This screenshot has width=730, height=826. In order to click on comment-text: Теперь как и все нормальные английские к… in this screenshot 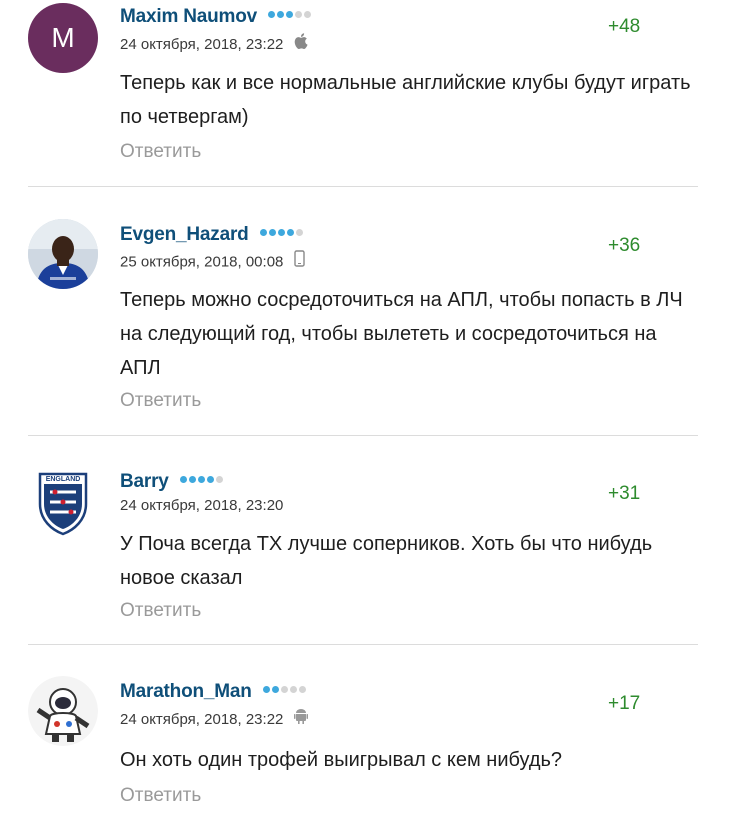, I will do `click(405, 100)`.